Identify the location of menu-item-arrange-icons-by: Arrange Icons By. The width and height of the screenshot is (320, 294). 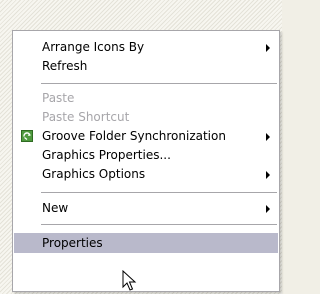
(146, 47).